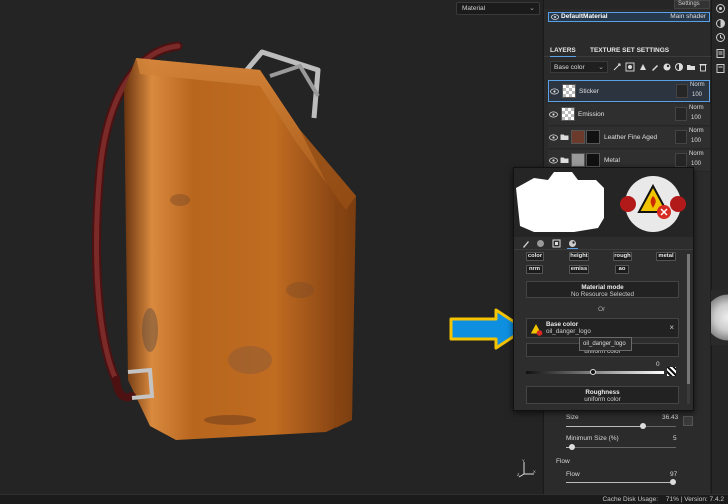  I want to click on layer-name: Leather Fine Aged, so click(631, 137).